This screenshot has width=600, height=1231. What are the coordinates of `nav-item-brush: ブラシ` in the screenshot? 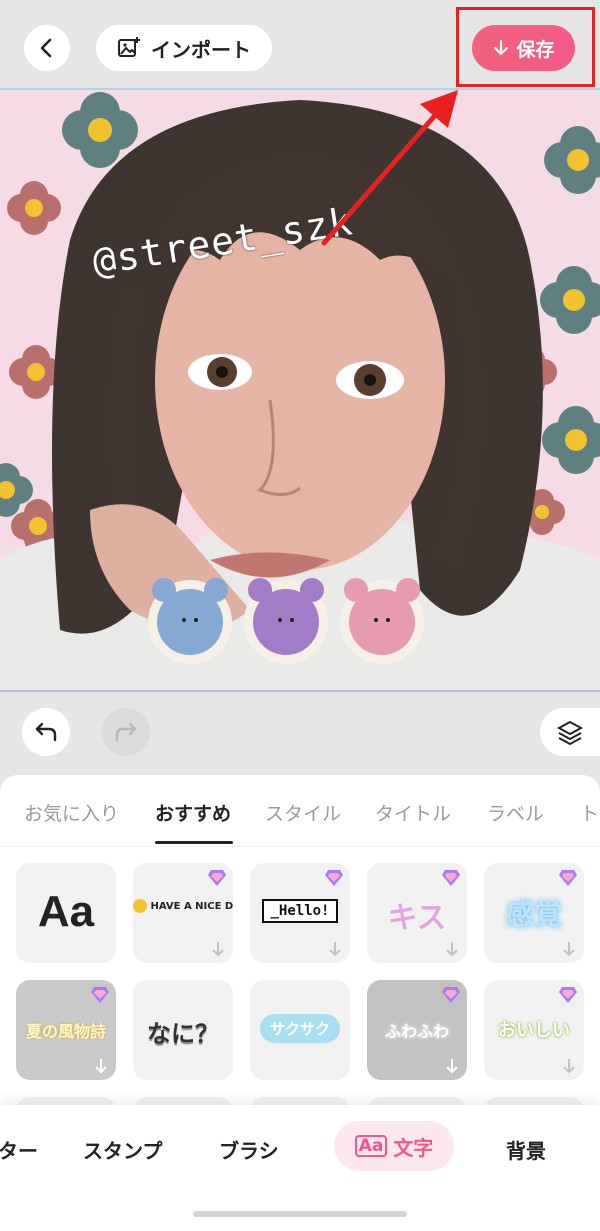 It's located at (249, 1149).